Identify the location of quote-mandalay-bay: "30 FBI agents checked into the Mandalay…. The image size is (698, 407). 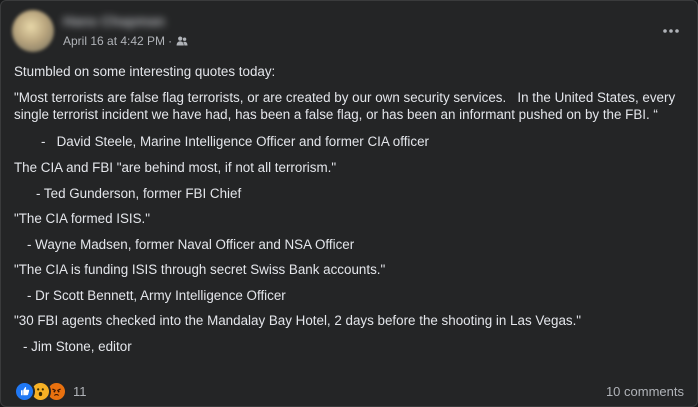
(298, 320).